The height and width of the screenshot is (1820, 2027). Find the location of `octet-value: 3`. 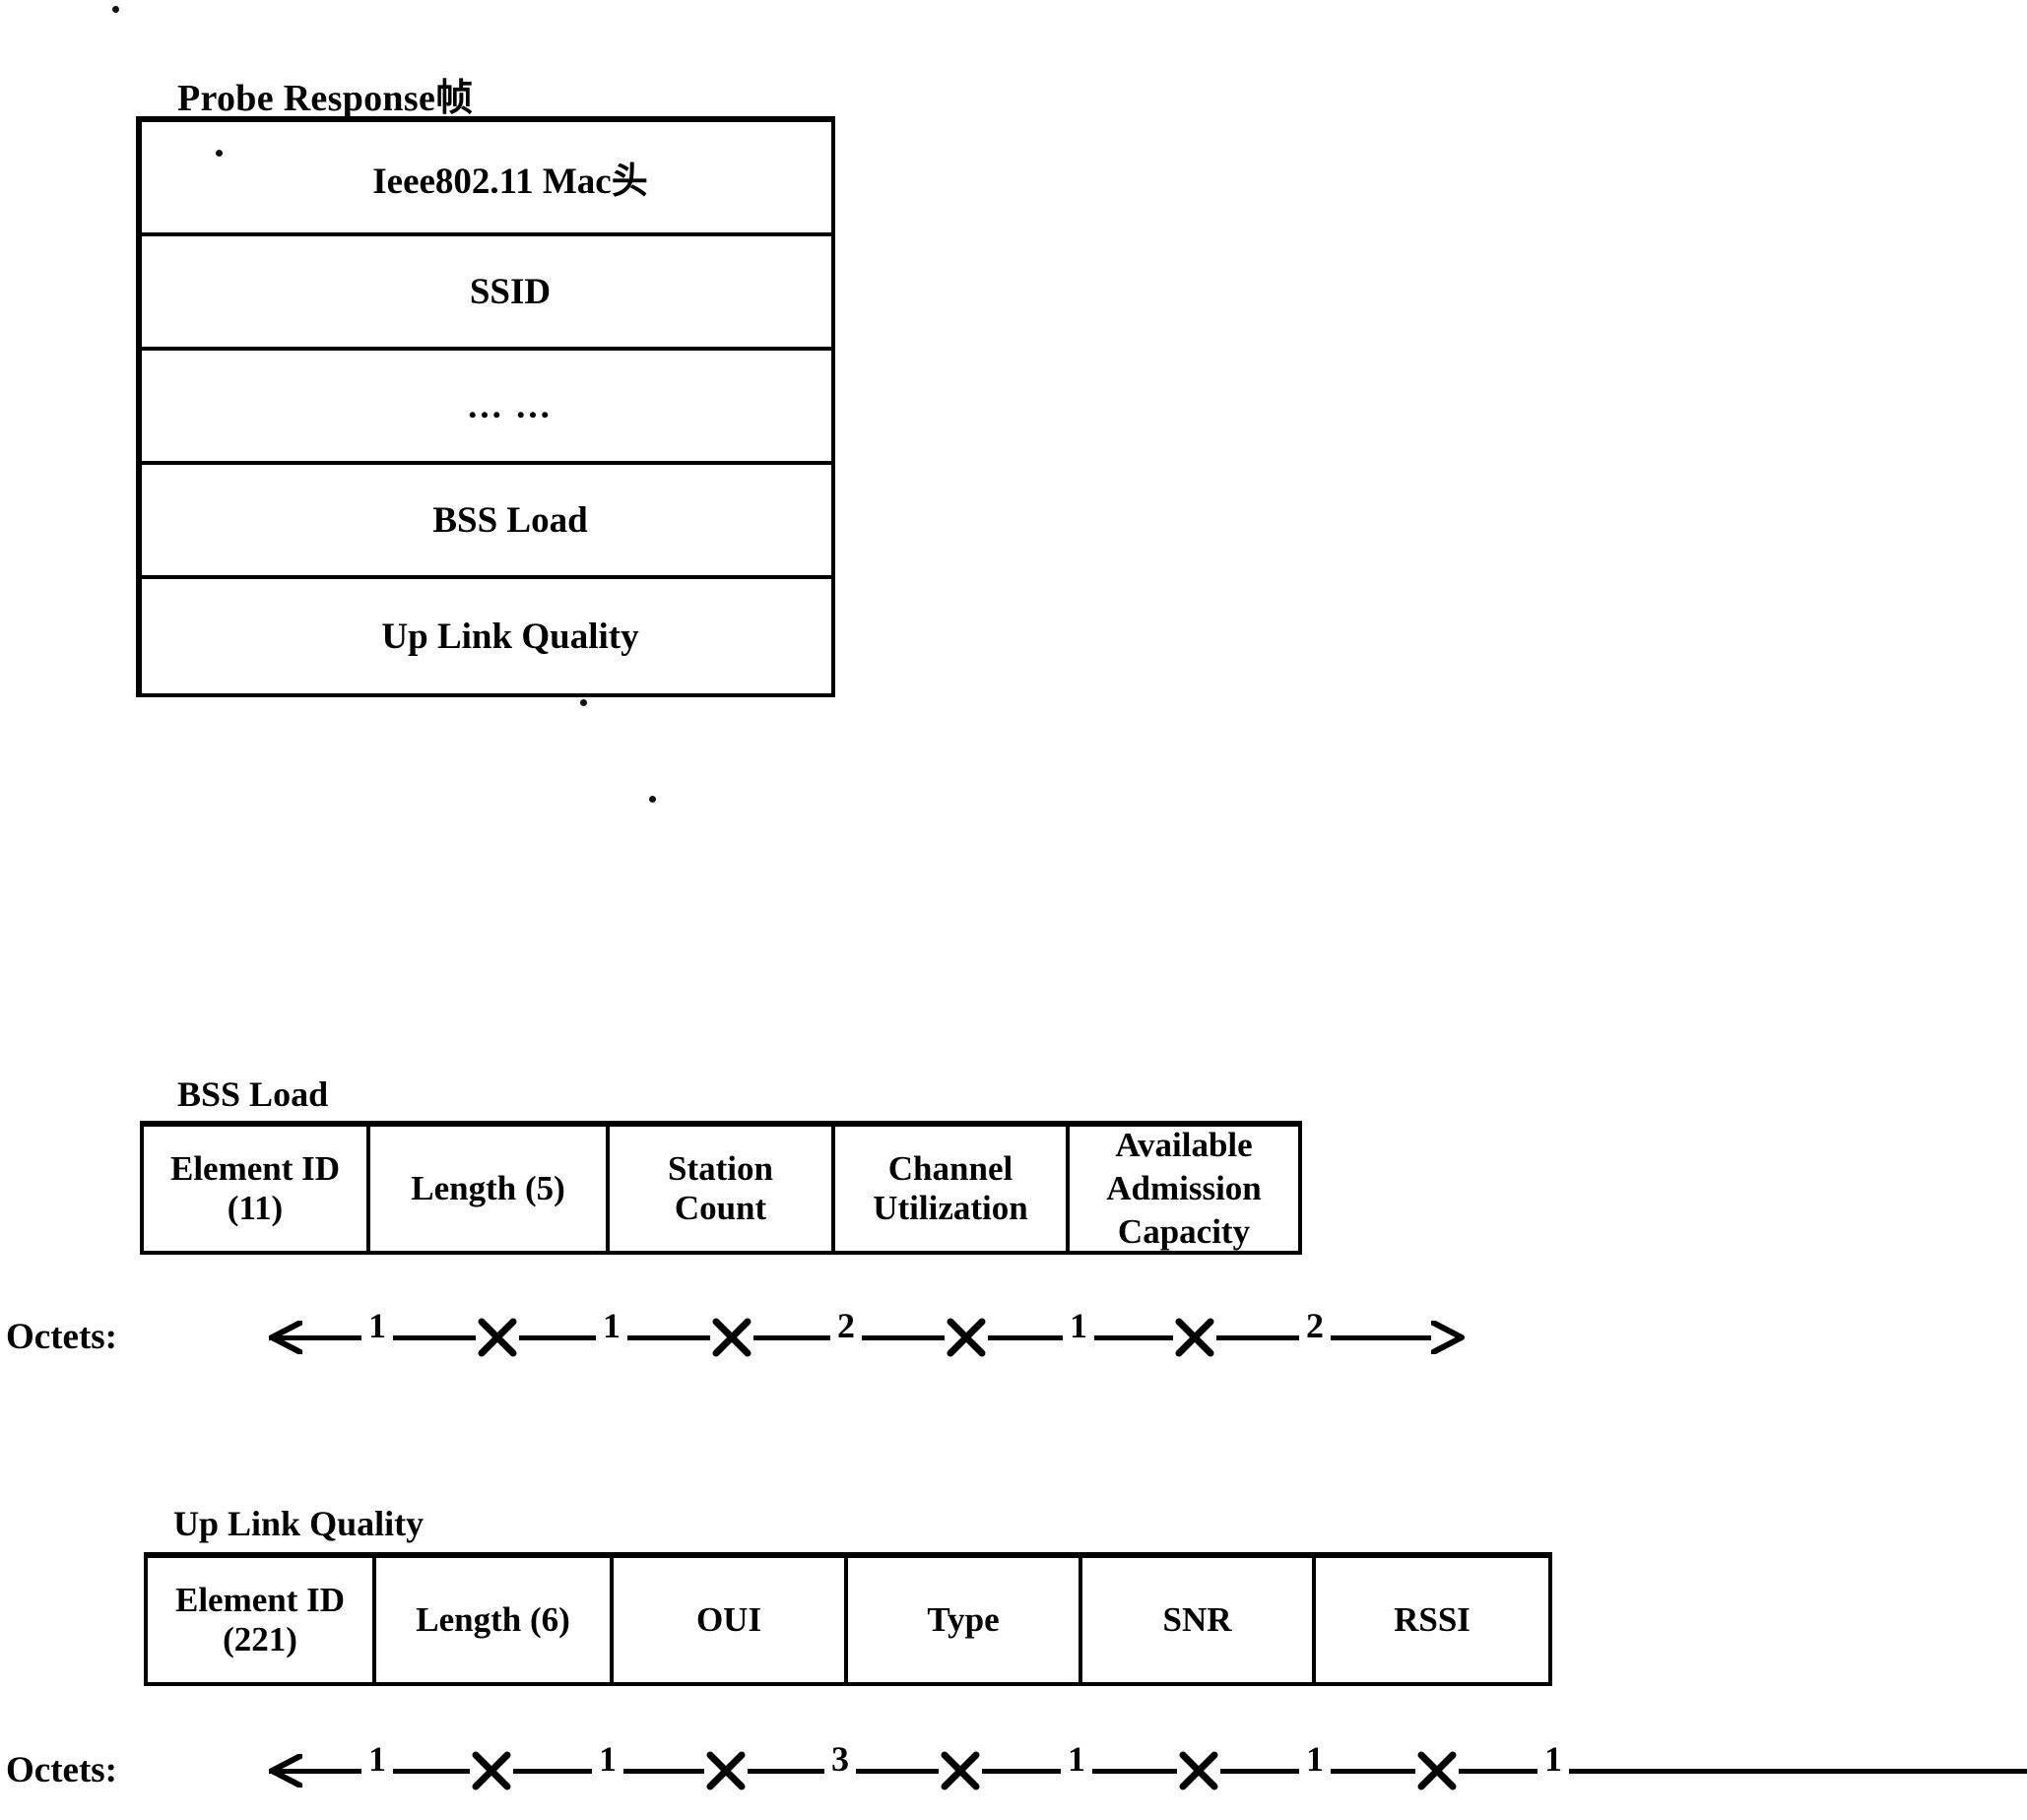

octet-value: 3 is located at coordinates (840, 1759).